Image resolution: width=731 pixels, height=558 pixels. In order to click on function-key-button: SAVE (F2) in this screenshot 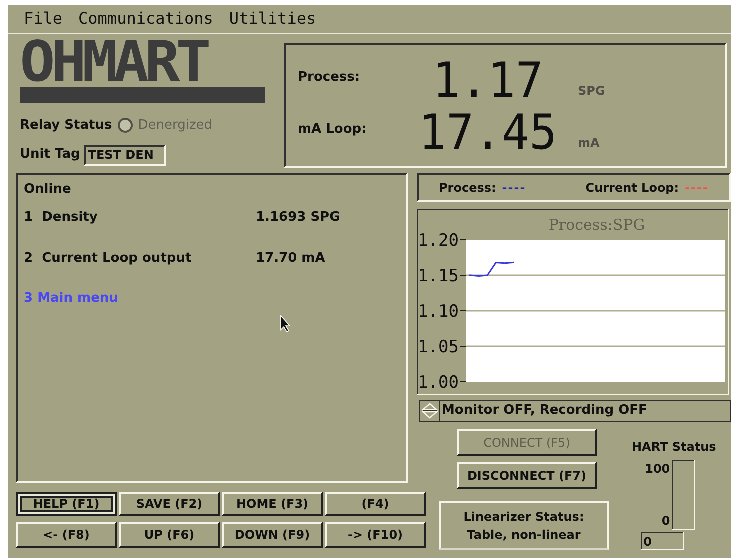, I will do `click(169, 504)`.